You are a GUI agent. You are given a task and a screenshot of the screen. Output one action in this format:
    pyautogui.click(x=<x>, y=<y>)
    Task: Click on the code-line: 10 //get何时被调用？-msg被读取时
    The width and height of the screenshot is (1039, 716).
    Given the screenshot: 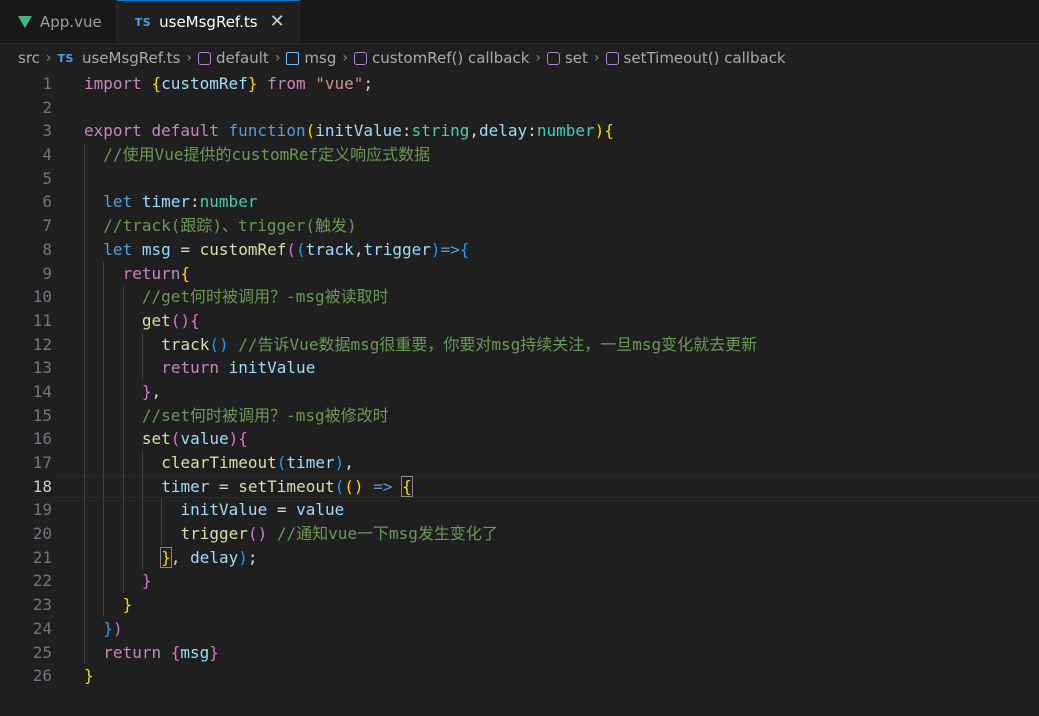 What is the action you would take?
    pyautogui.click(x=519, y=297)
    